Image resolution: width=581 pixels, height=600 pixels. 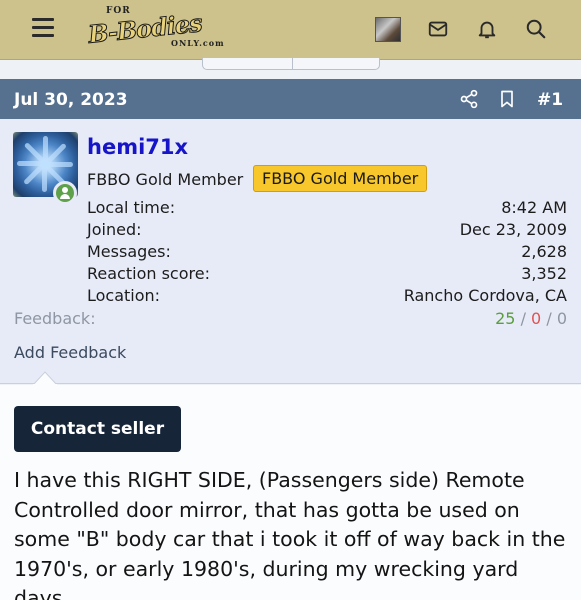 What do you see at coordinates (149, 29) in the screenshot?
I see `site-logo: FOR B-Bodies ONLY.com` at bounding box center [149, 29].